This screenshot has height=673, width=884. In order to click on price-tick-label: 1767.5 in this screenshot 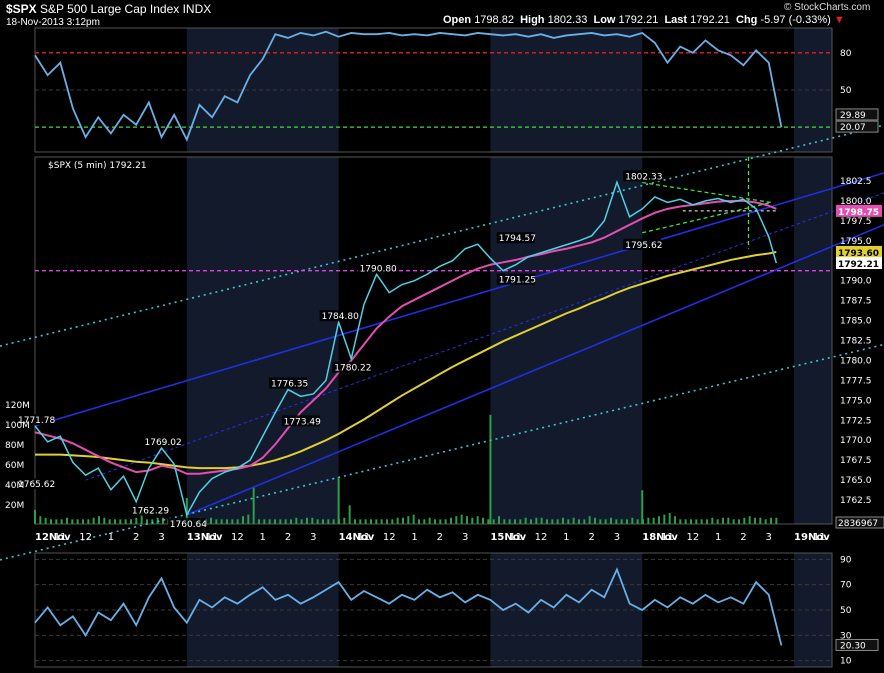, I will do `click(856, 461)`.